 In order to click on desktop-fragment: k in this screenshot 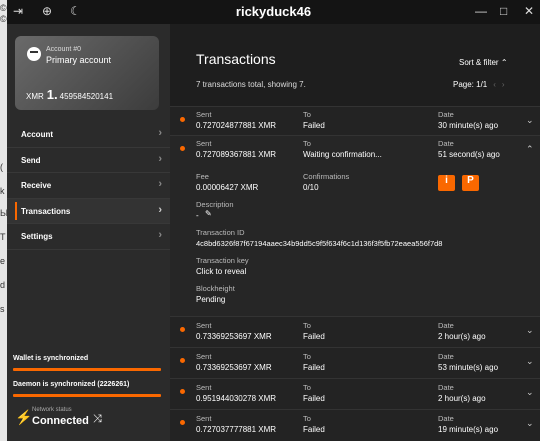, I will do `click(2, 191)`.